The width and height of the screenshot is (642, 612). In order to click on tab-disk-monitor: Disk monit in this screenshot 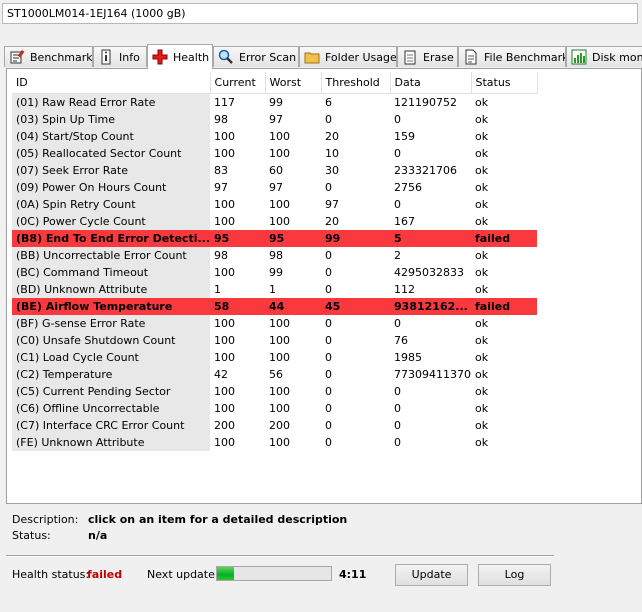, I will do `click(604, 56)`.